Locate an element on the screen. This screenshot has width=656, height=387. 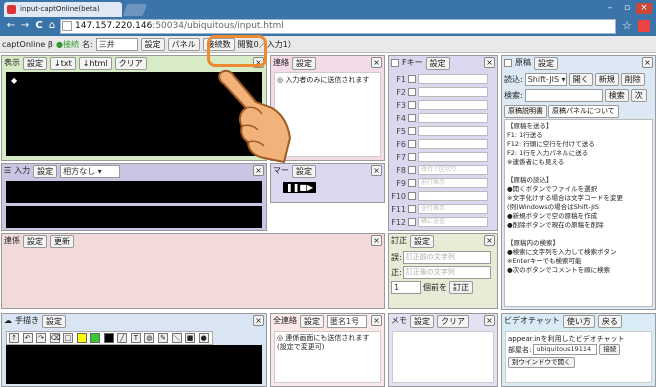
wrong-input: 訂正前の文字列 is located at coordinates (446, 257).